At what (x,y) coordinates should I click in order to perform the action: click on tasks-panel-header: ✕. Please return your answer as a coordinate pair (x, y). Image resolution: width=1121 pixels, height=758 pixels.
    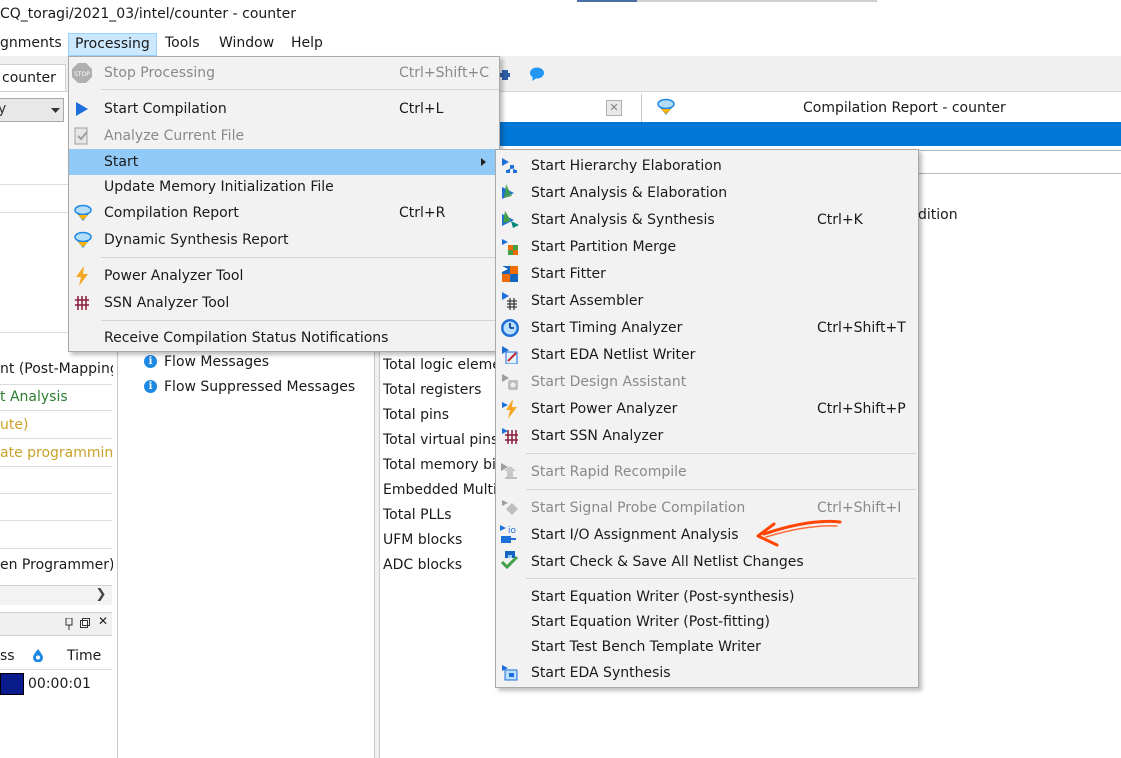
    Looking at the image, I should click on (56, 624).